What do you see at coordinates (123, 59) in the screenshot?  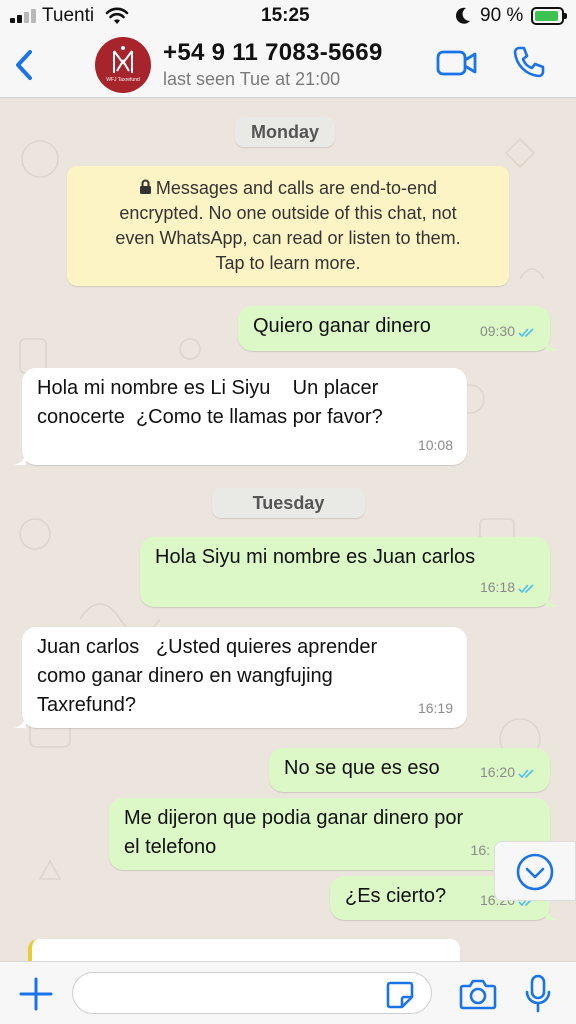 I see `avatar-logo-icon` at bounding box center [123, 59].